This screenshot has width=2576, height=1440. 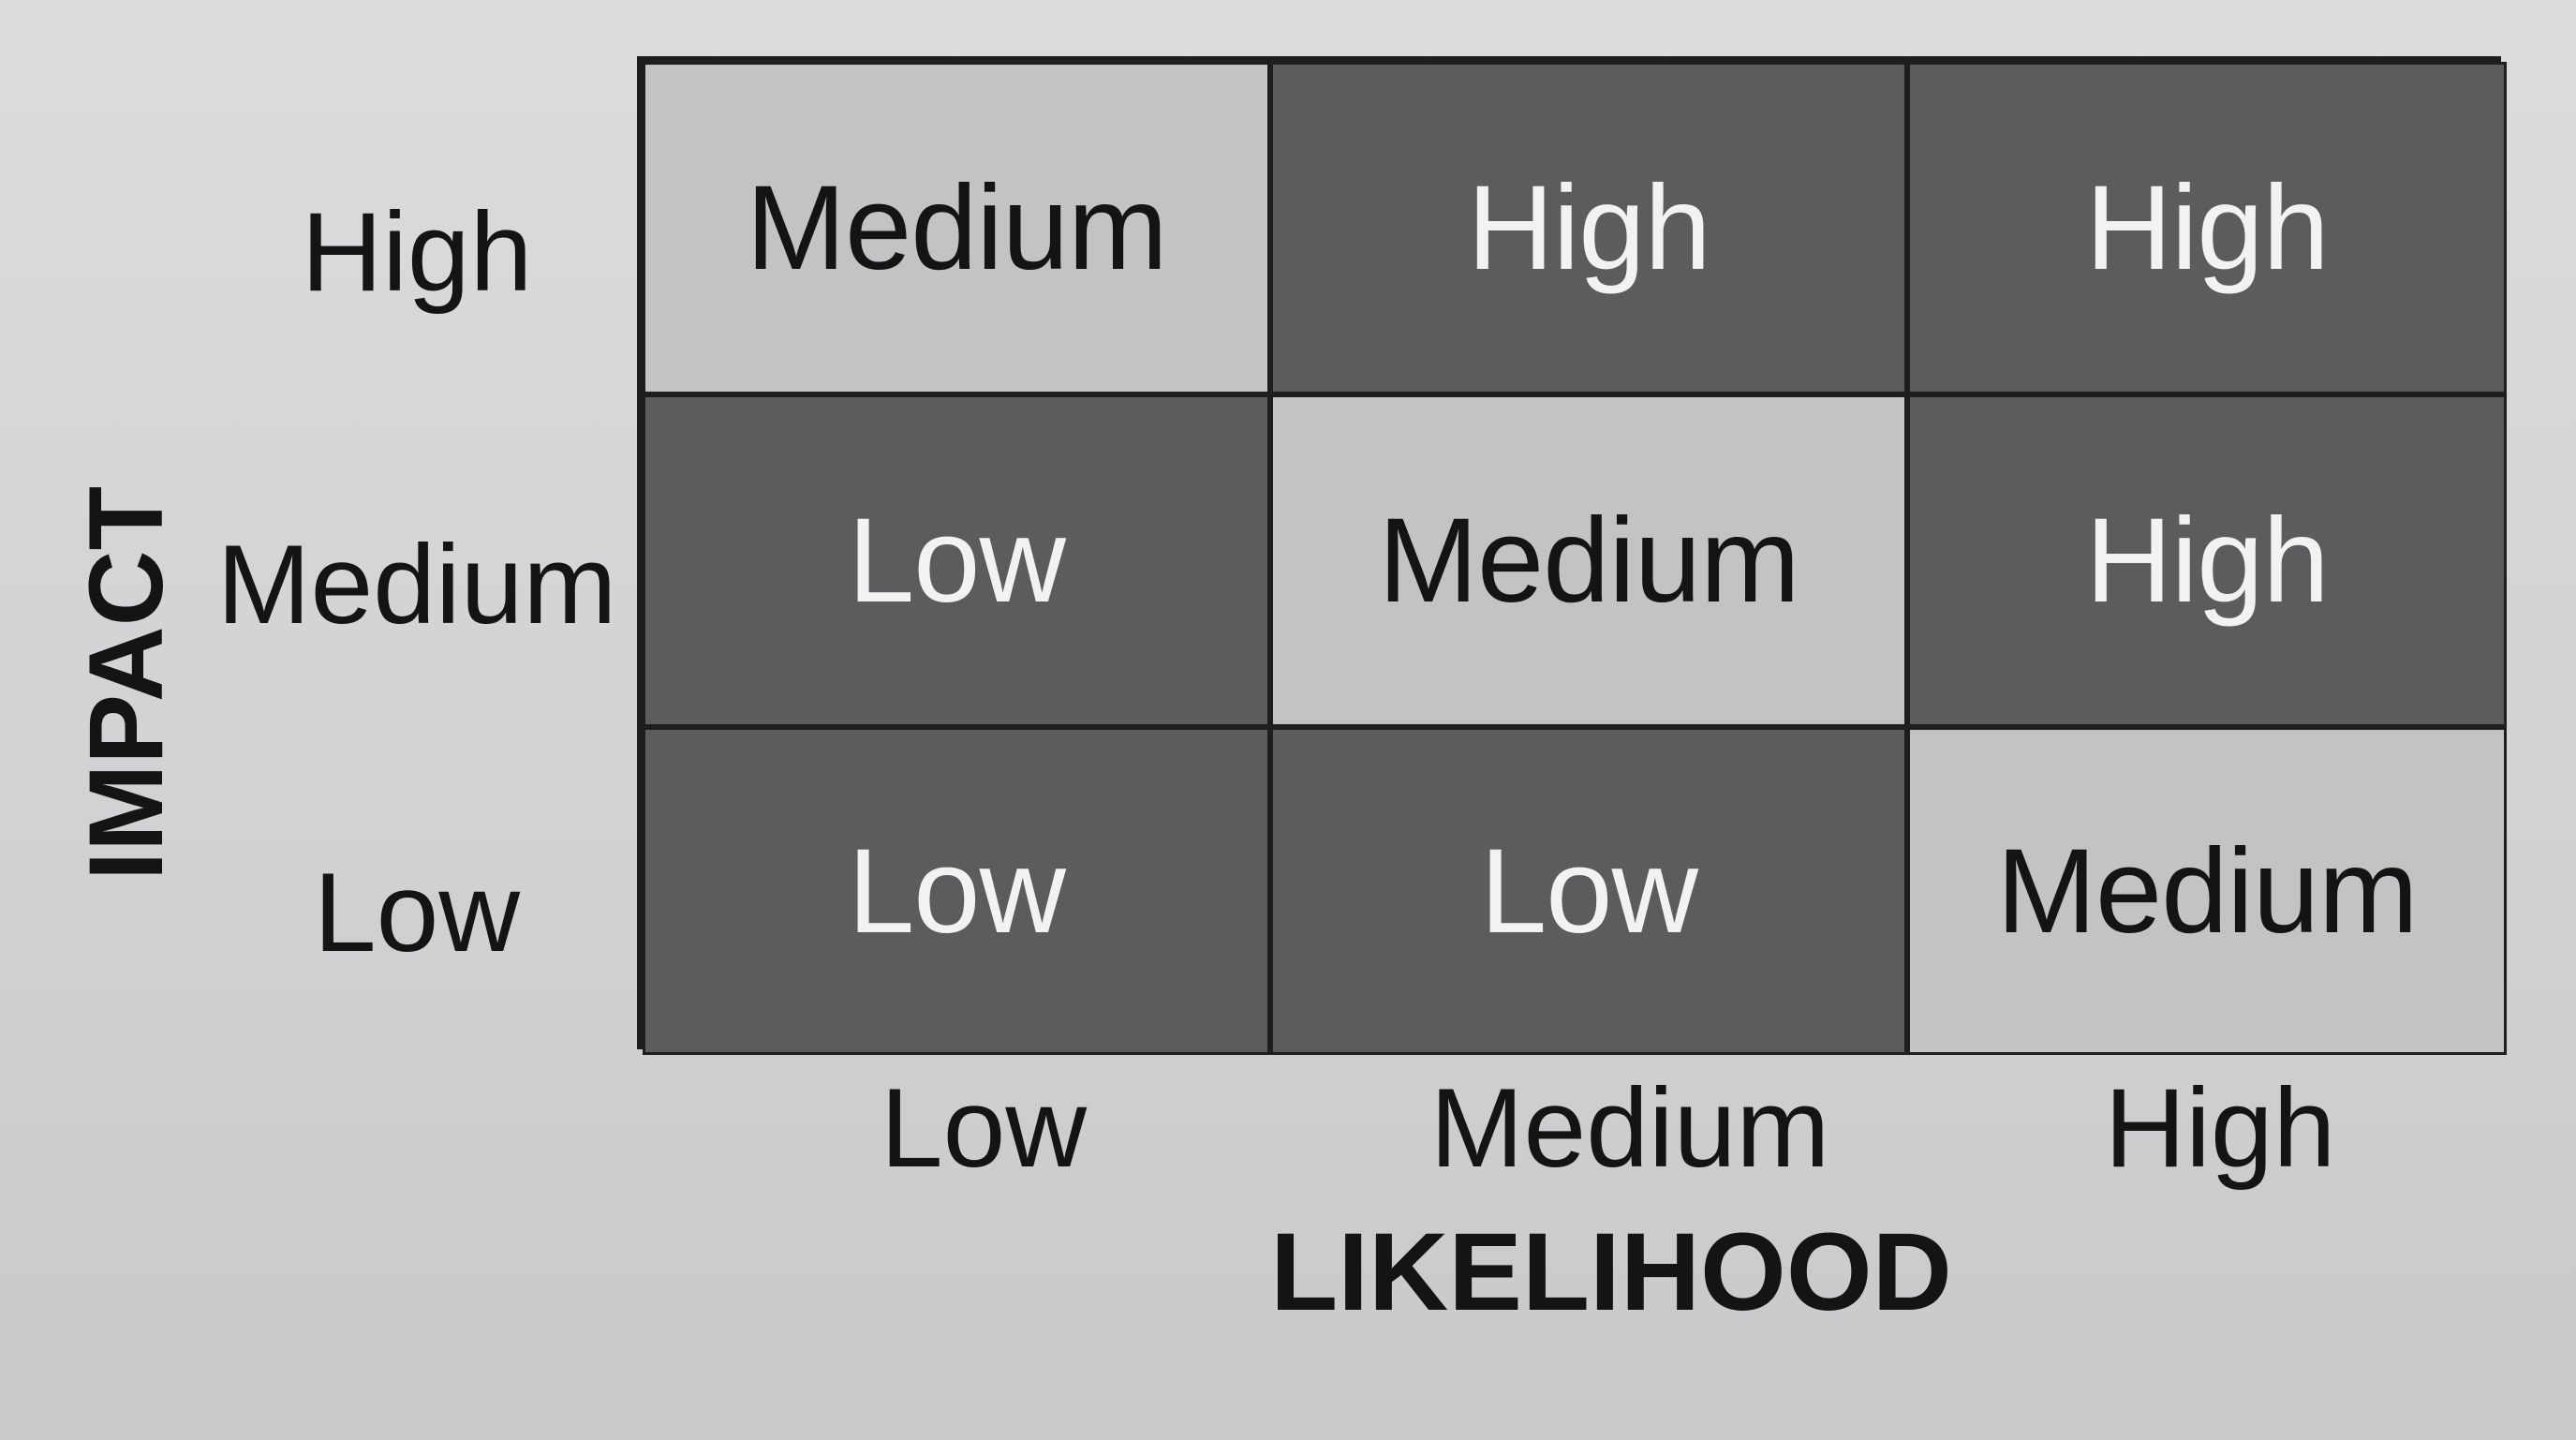 What do you see at coordinates (2207, 228) in the screenshot?
I see `cell-high-impact-high-likelihood: High` at bounding box center [2207, 228].